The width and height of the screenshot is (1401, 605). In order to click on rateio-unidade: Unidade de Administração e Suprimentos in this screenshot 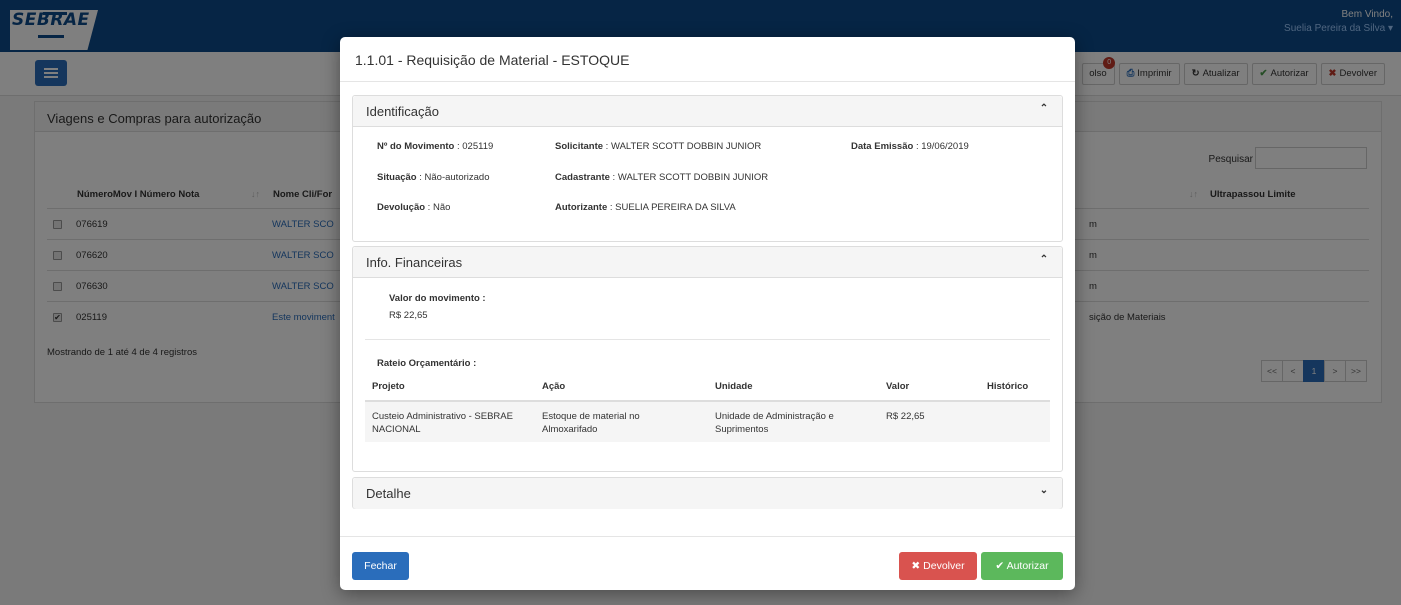, I will do `click(774, 423)`.